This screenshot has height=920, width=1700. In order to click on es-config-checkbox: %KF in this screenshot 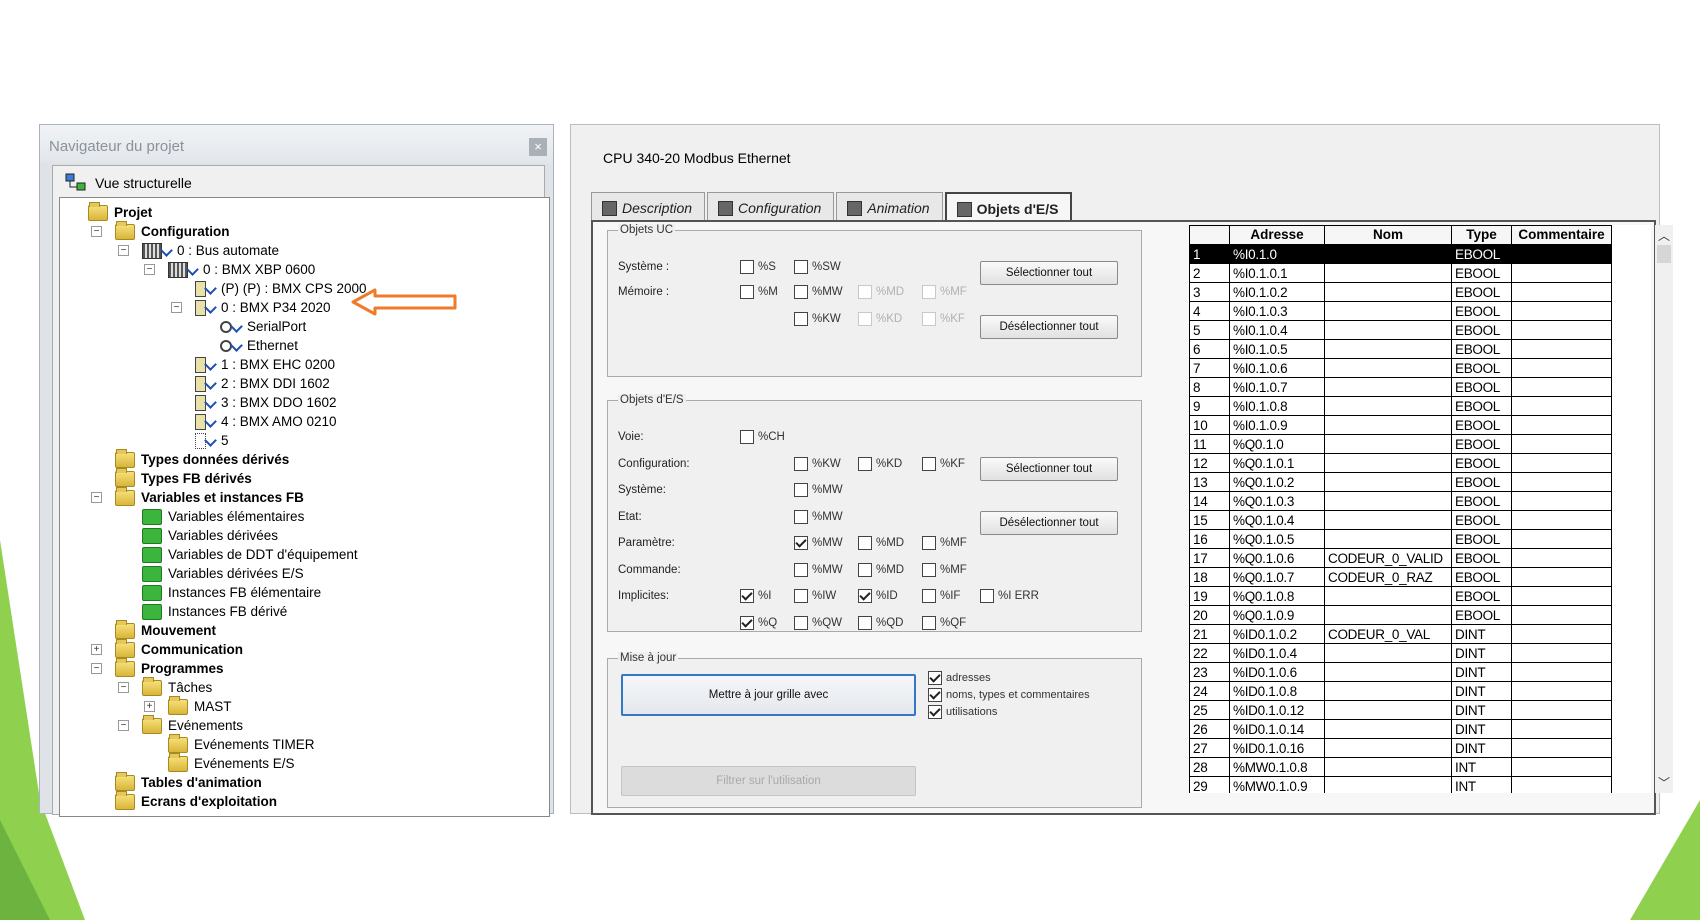, I will do `click(943, 464)`.